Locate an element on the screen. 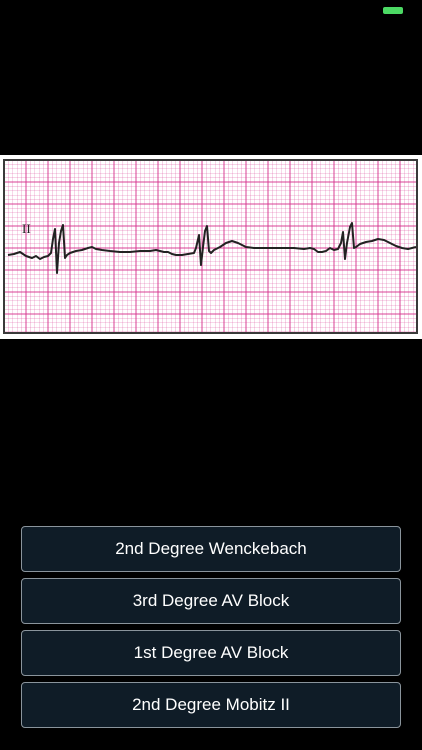 The image size is (422, 750). answer-button-mobitz-ii: 2nd Degree Mobitz II is located at coordinates (211, 705).